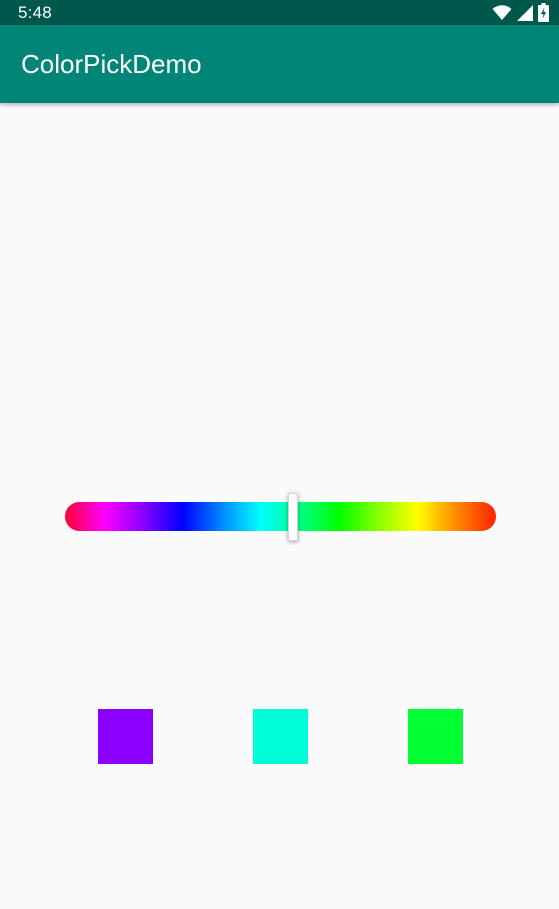  What do you see at coordinates (125, 736) in the screenshot?
I see `color-swatch-purple` at bounding box center [125, 736].